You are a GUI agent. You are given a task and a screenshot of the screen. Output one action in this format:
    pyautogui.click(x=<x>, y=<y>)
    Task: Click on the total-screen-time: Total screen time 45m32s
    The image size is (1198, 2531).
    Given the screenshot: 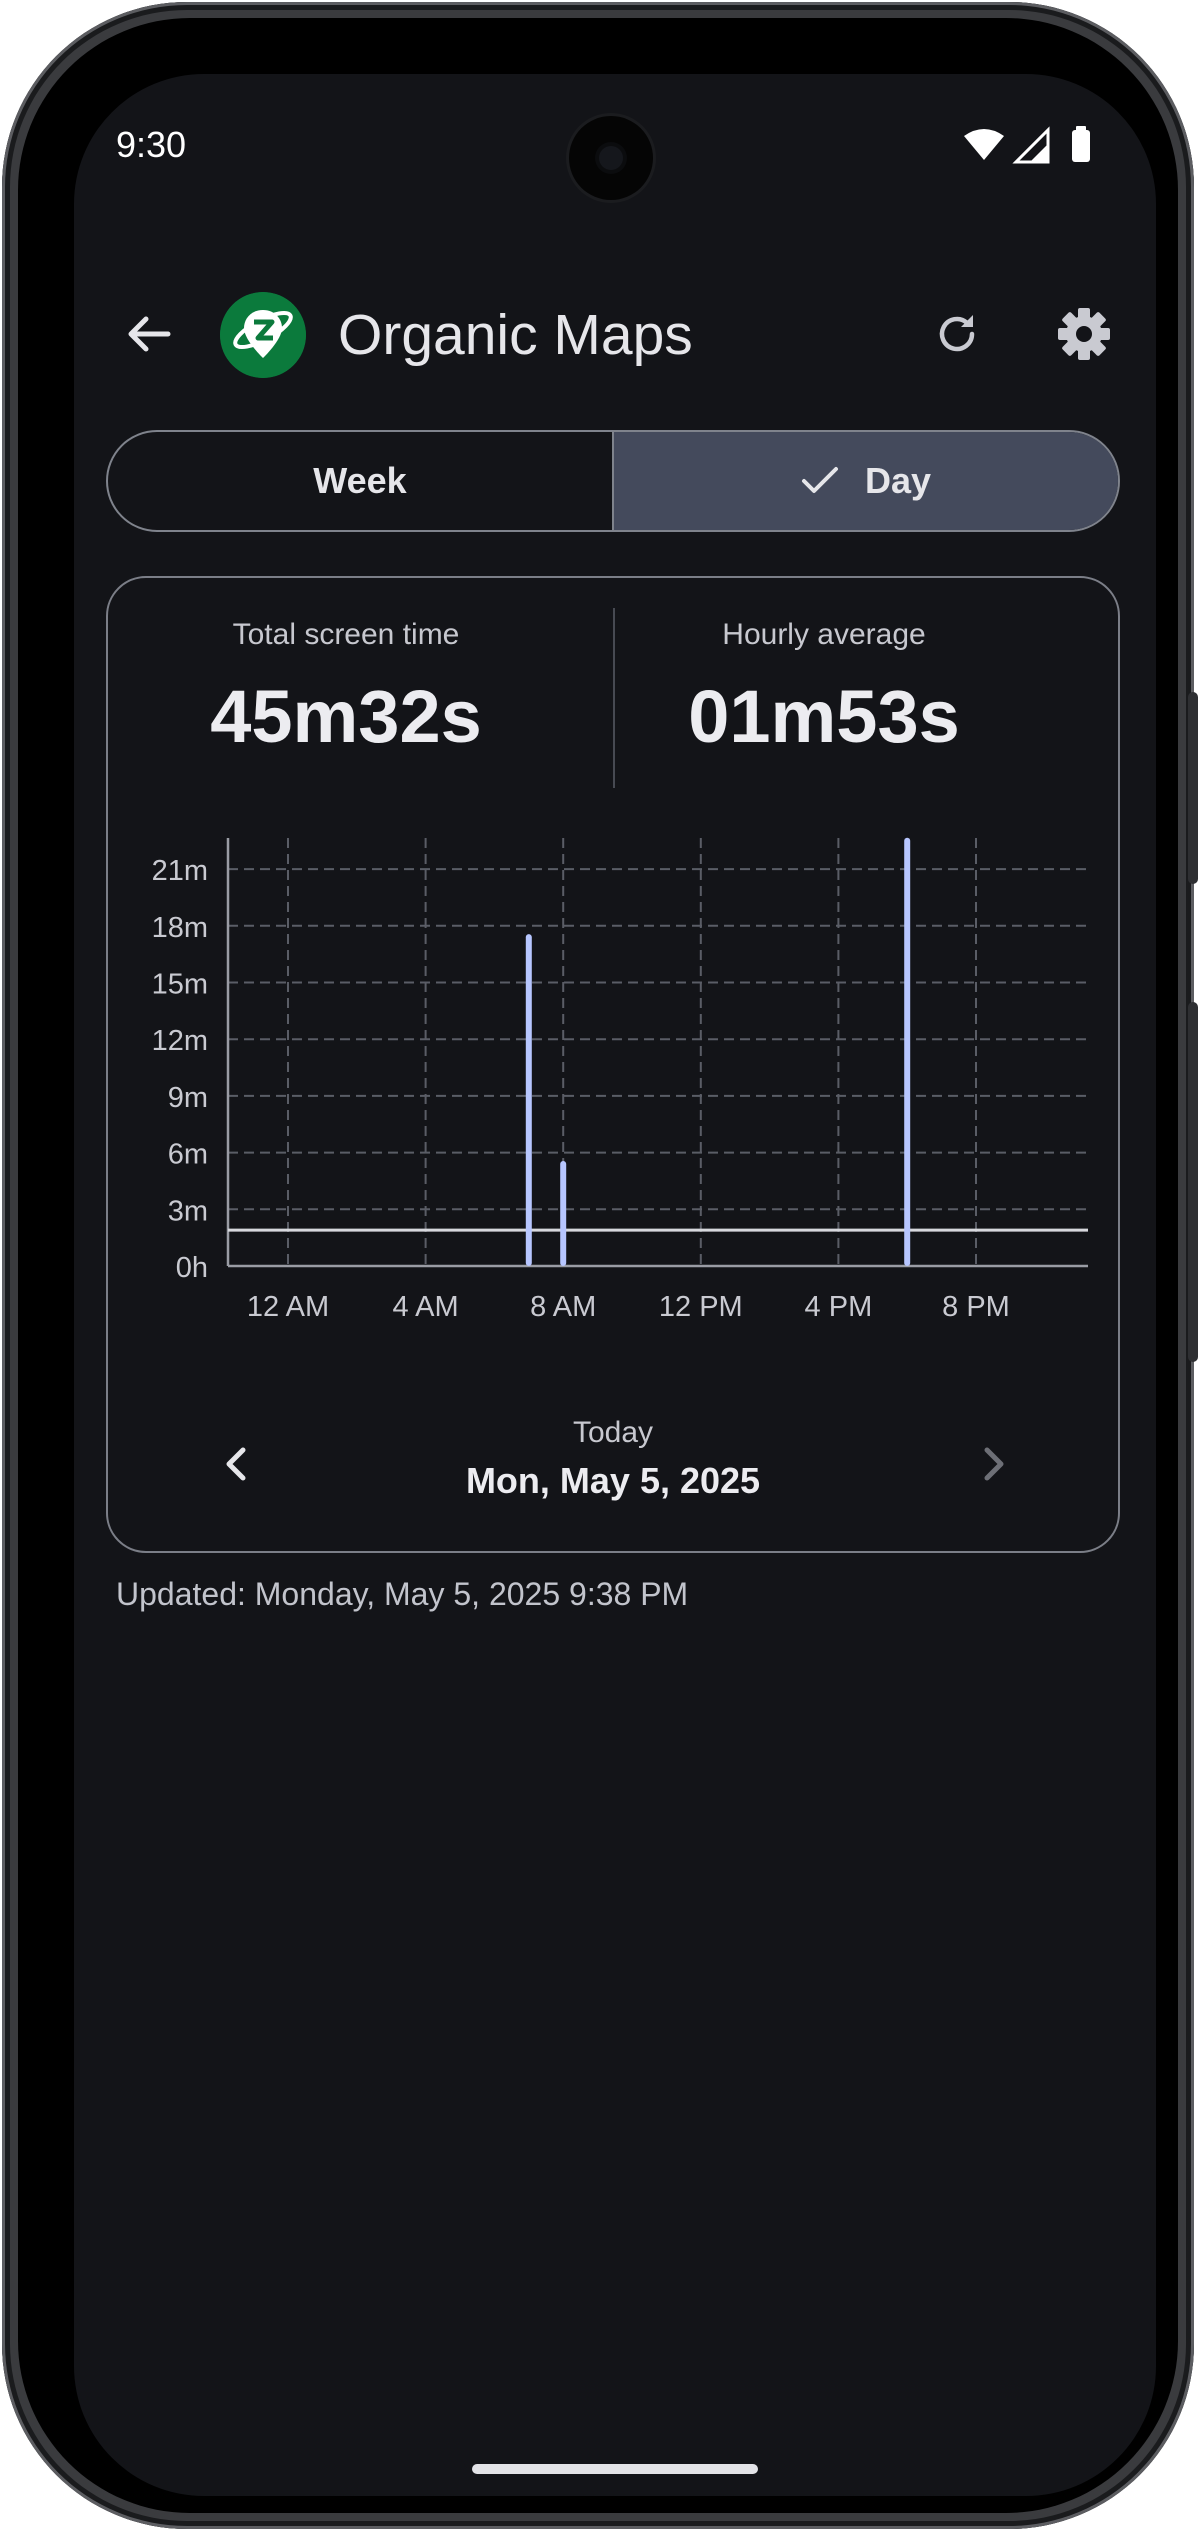 What is the action you would take?
    pyautogui.click(x=346, y=688)
    